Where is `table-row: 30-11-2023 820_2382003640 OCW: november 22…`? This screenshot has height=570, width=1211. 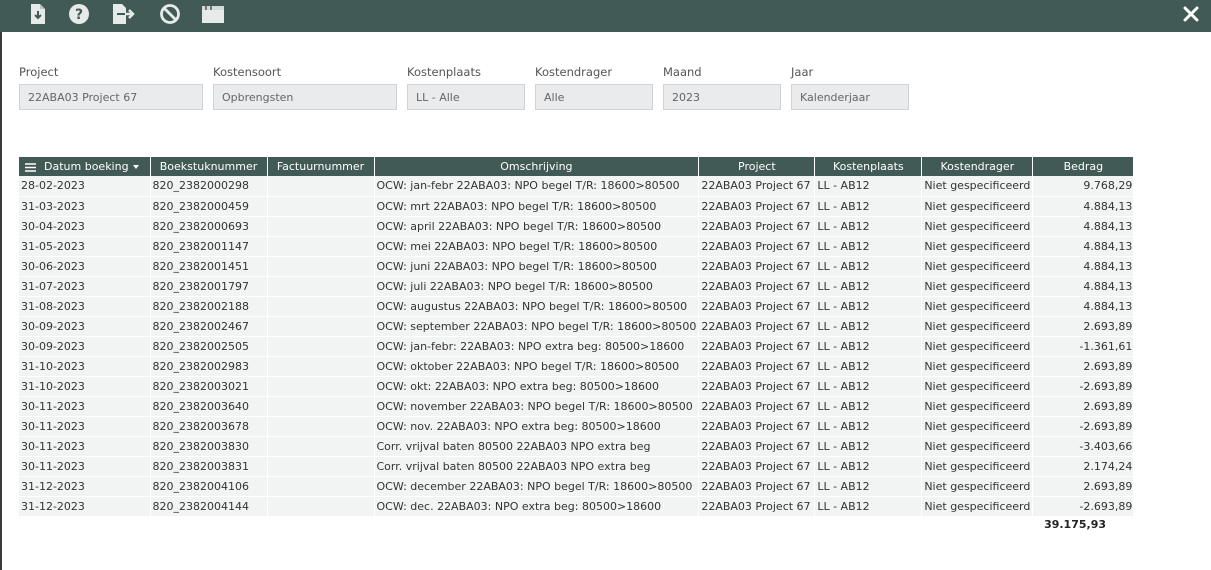
table-row: 30-11-2023 820_2382003640 OCW: november 22… is located at coordinates (577, 406).